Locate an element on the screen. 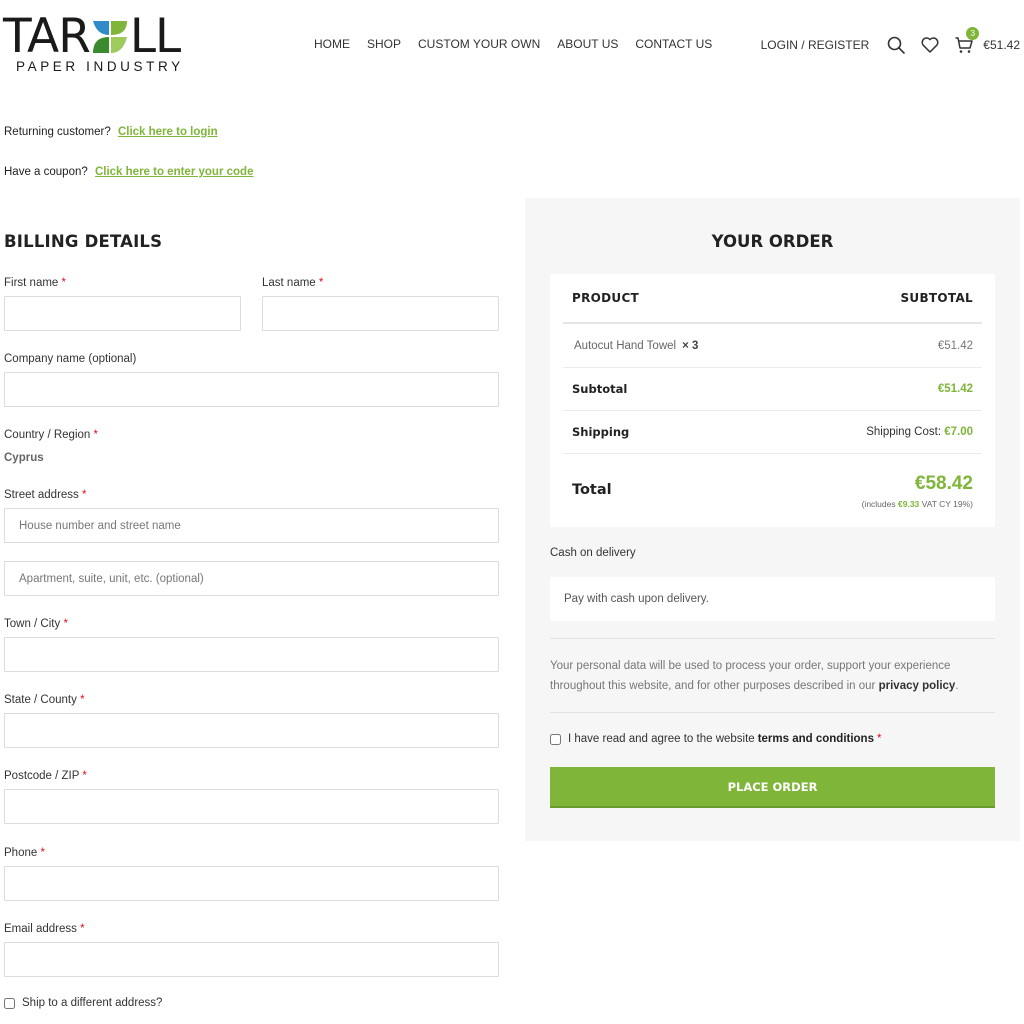  returning-customer-notice: Returning customer? Click here to login is located at coordinates (111, 132).